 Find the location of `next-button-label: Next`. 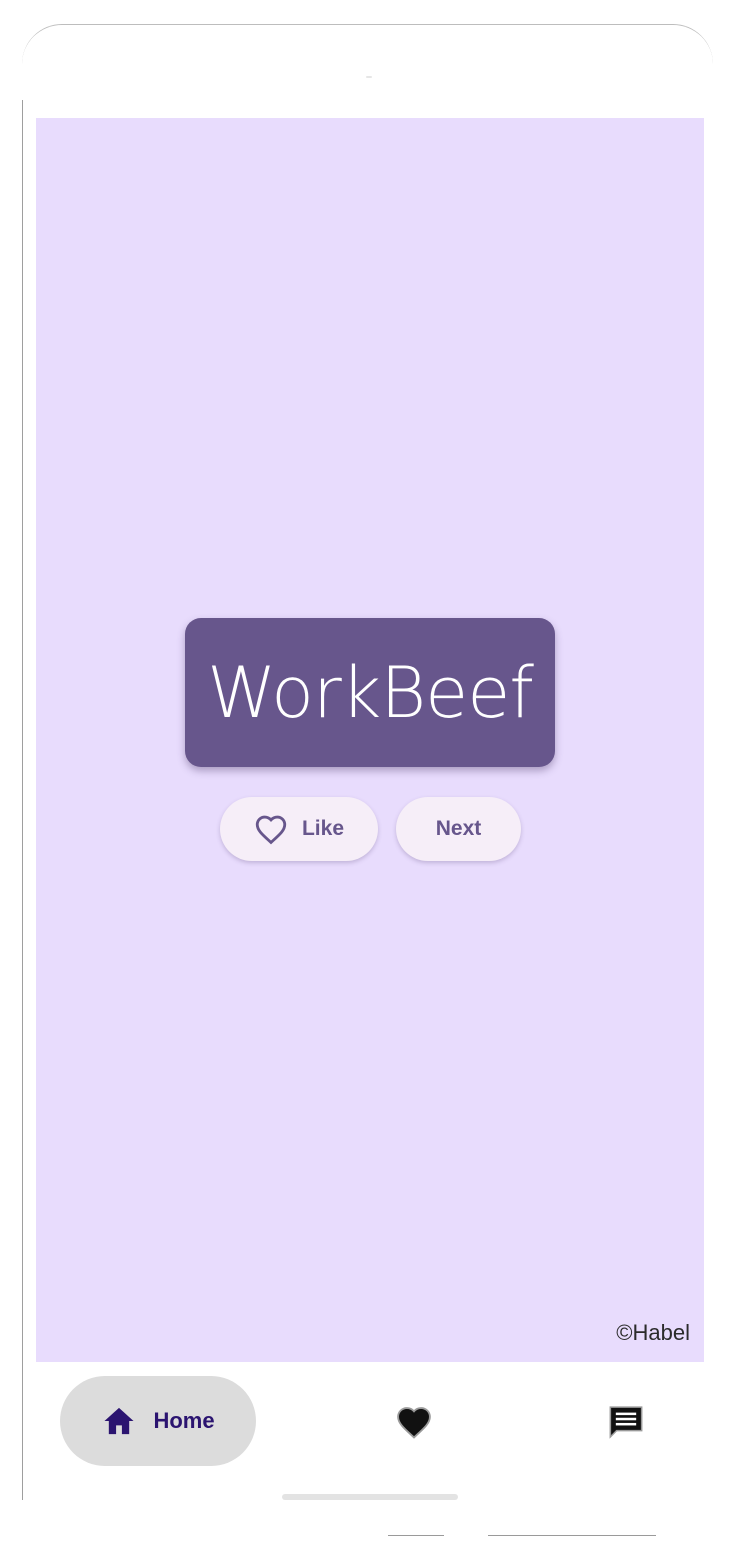

next-button-label: Next is located at coordinates (458, 828).